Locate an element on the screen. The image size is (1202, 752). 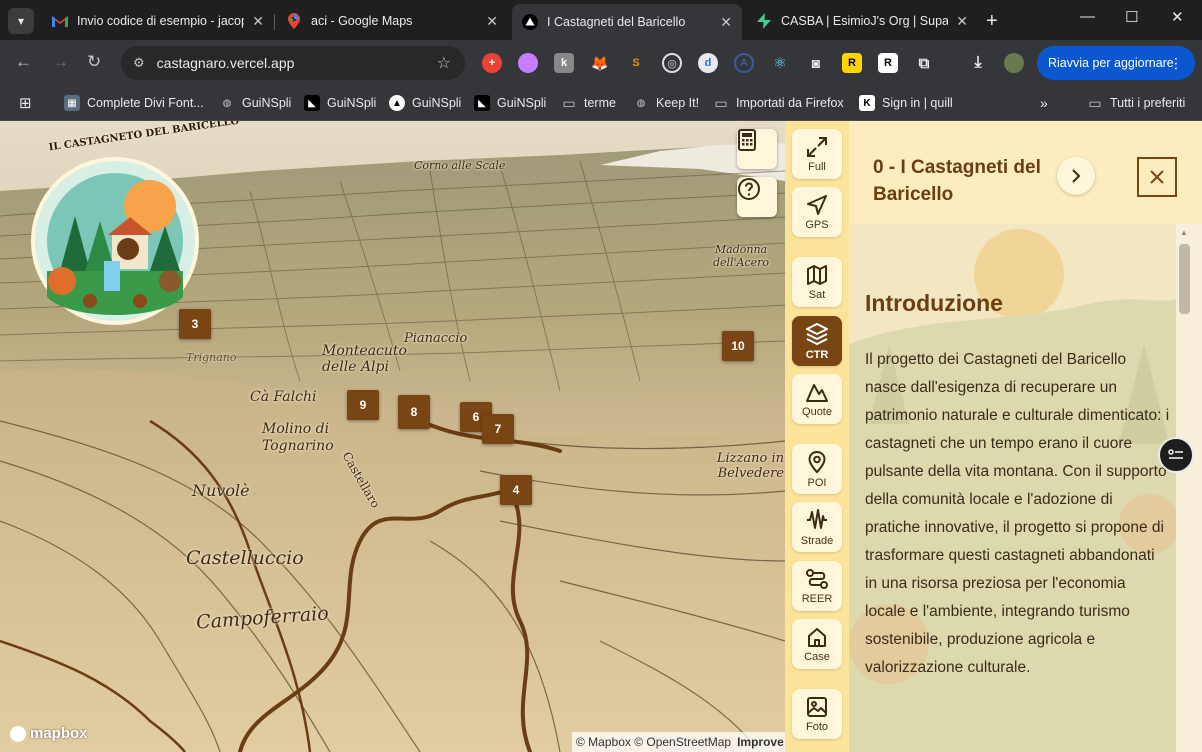
extension-a-icon: A is located at coordinates (744, 63).